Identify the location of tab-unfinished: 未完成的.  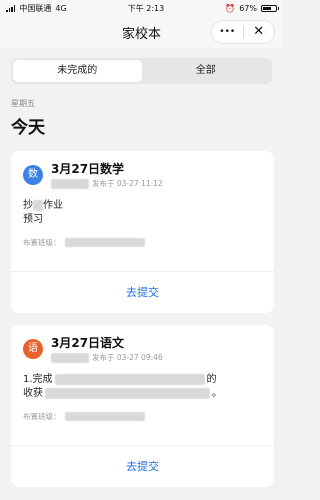
(77, 71).